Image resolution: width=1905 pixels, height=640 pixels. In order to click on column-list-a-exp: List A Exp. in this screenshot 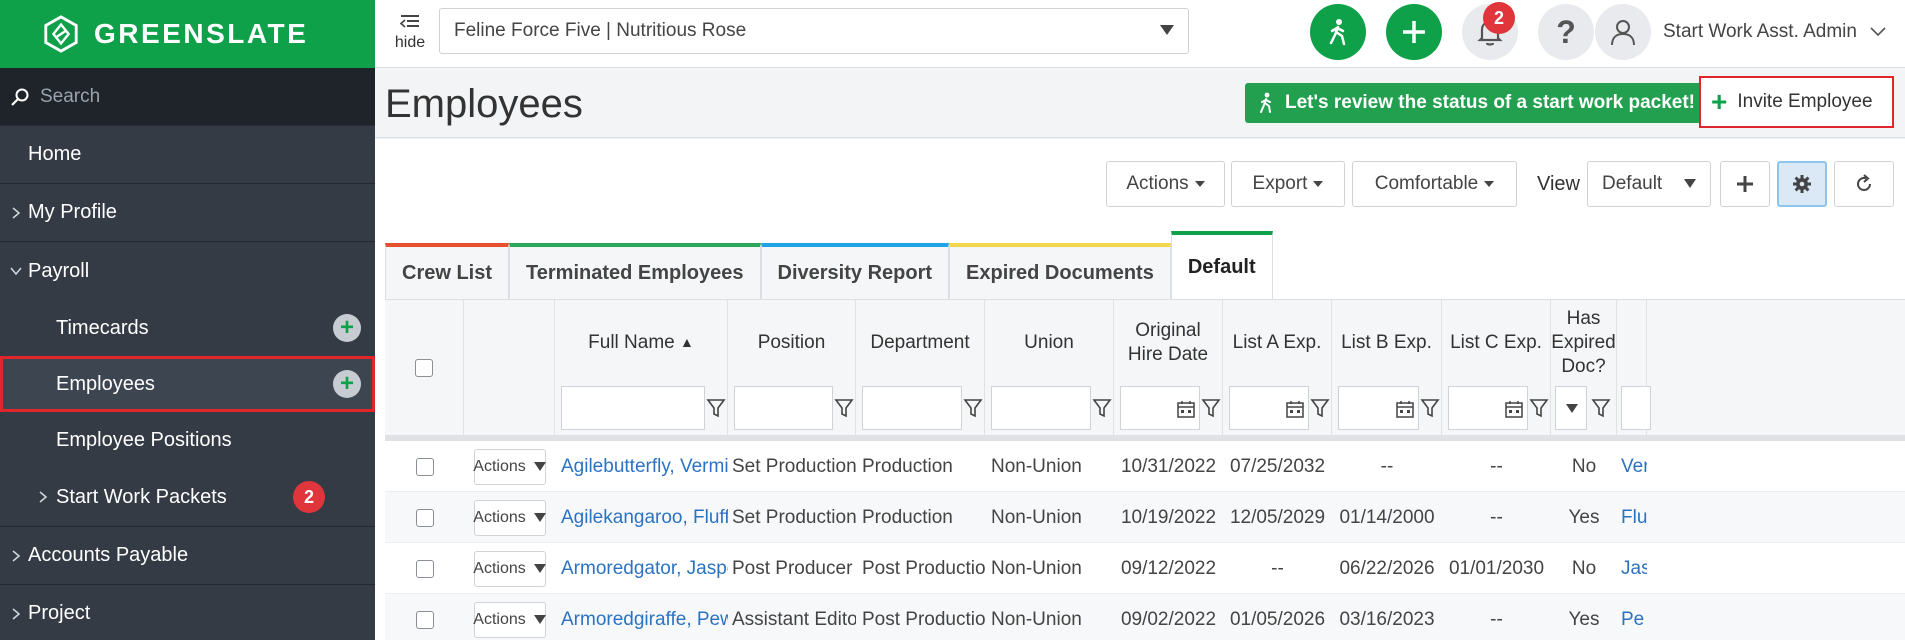, I will do `click(1277, 367)`.